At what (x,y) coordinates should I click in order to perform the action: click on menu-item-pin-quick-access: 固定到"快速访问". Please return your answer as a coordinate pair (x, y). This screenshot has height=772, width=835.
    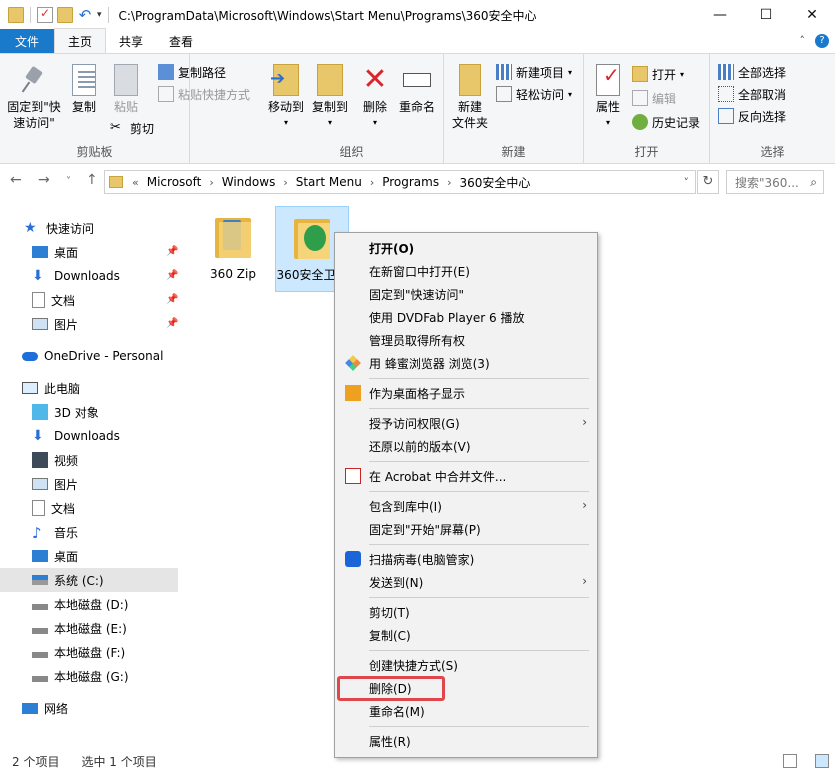
    Looking at the image, I should click on (466, 294).